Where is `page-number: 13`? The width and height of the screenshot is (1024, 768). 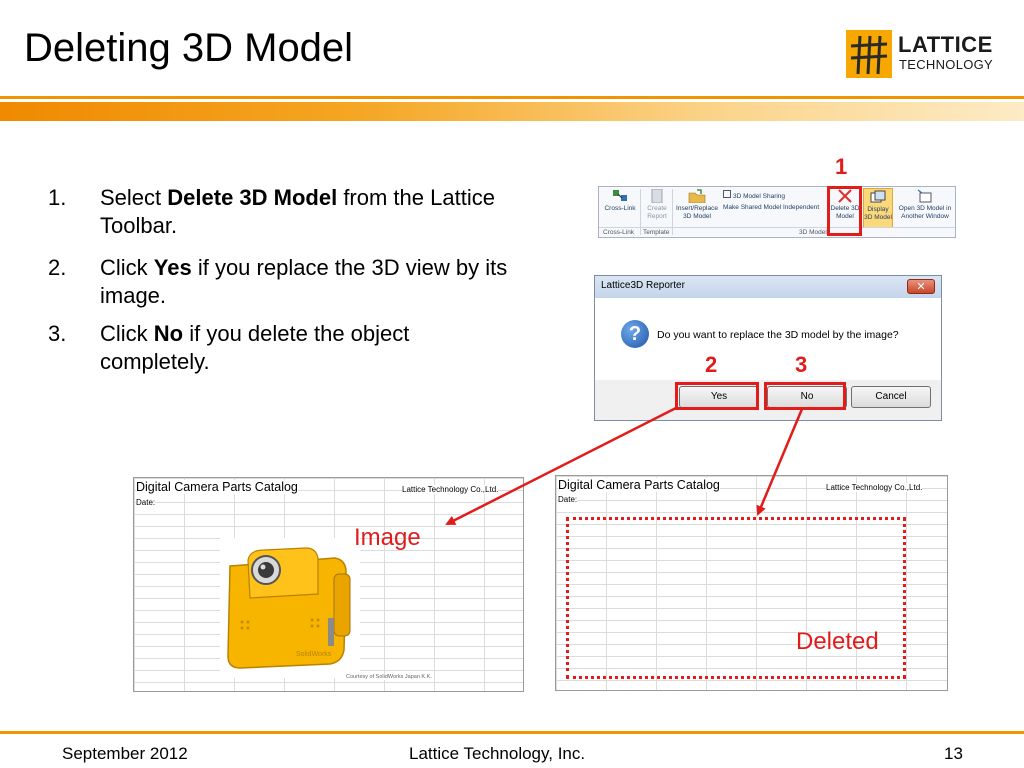 page-number: 13 is located at coordinates (953, 753).